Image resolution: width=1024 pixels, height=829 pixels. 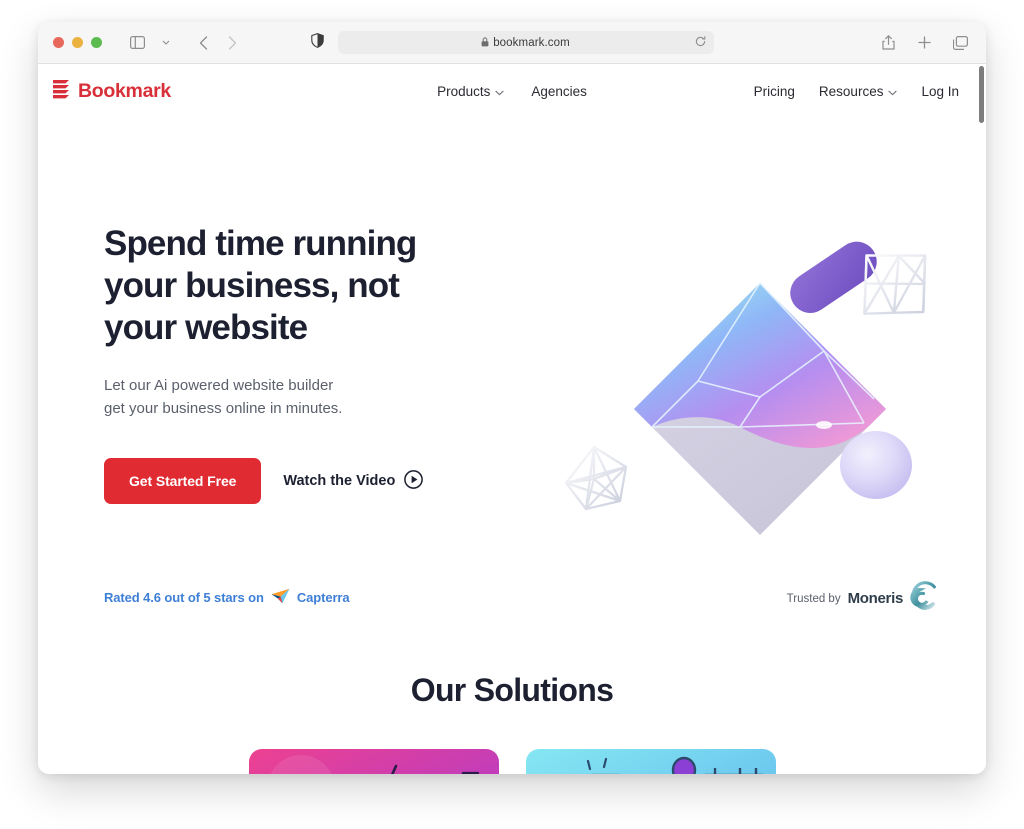 I want to click on nav-item-products: Products, so click(x=470, y=91).